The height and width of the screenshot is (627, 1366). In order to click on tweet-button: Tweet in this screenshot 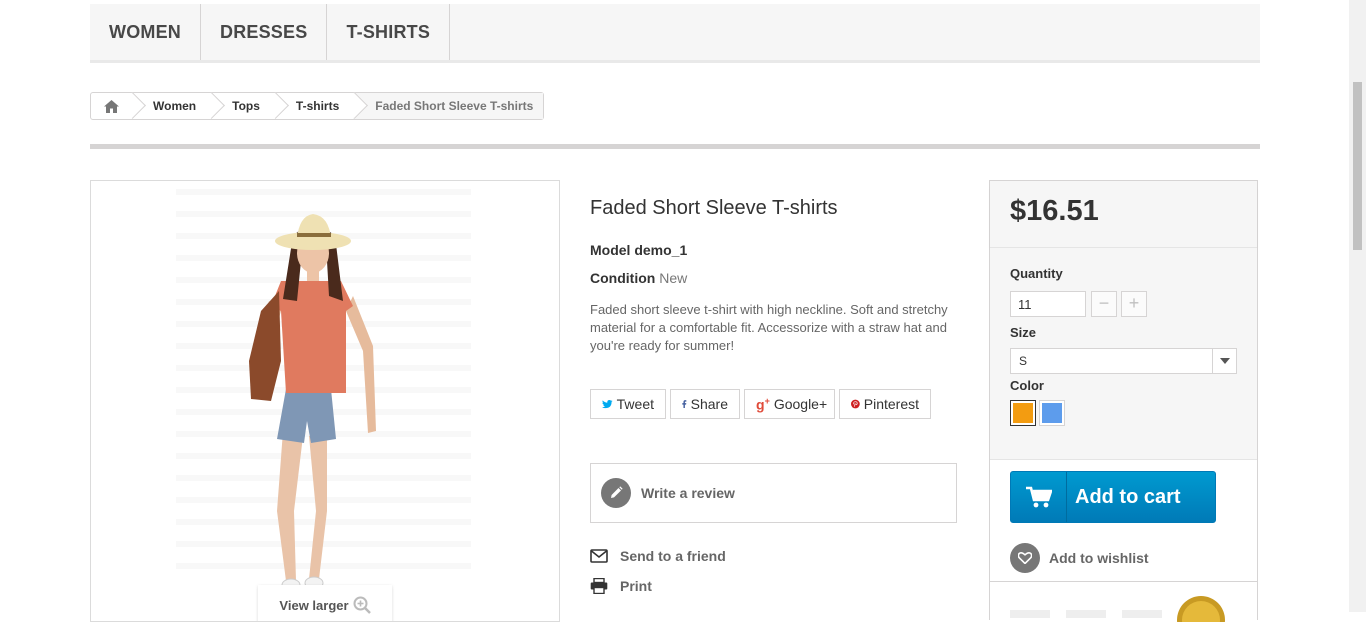, I will do `click(628, 404)`.